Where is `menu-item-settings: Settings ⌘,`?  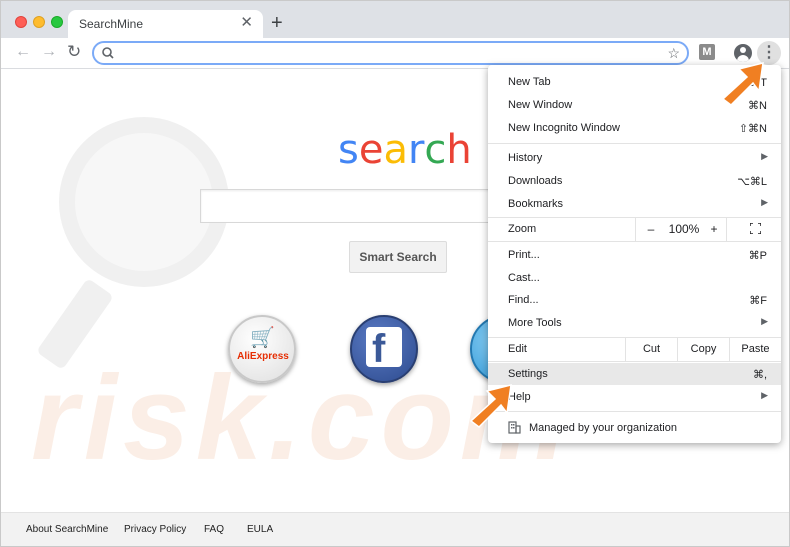 menu-item-settings: Settings ⌘, is located at coordinates (634, 374).